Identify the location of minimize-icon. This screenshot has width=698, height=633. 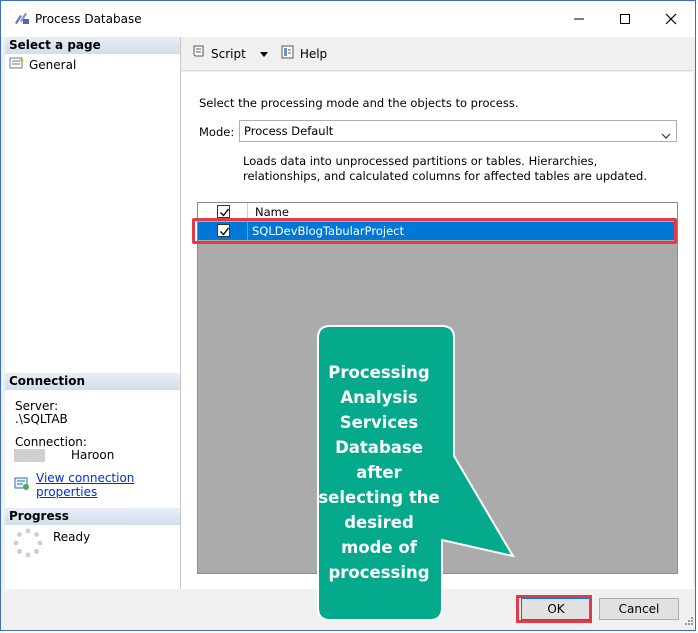
(579, 19).